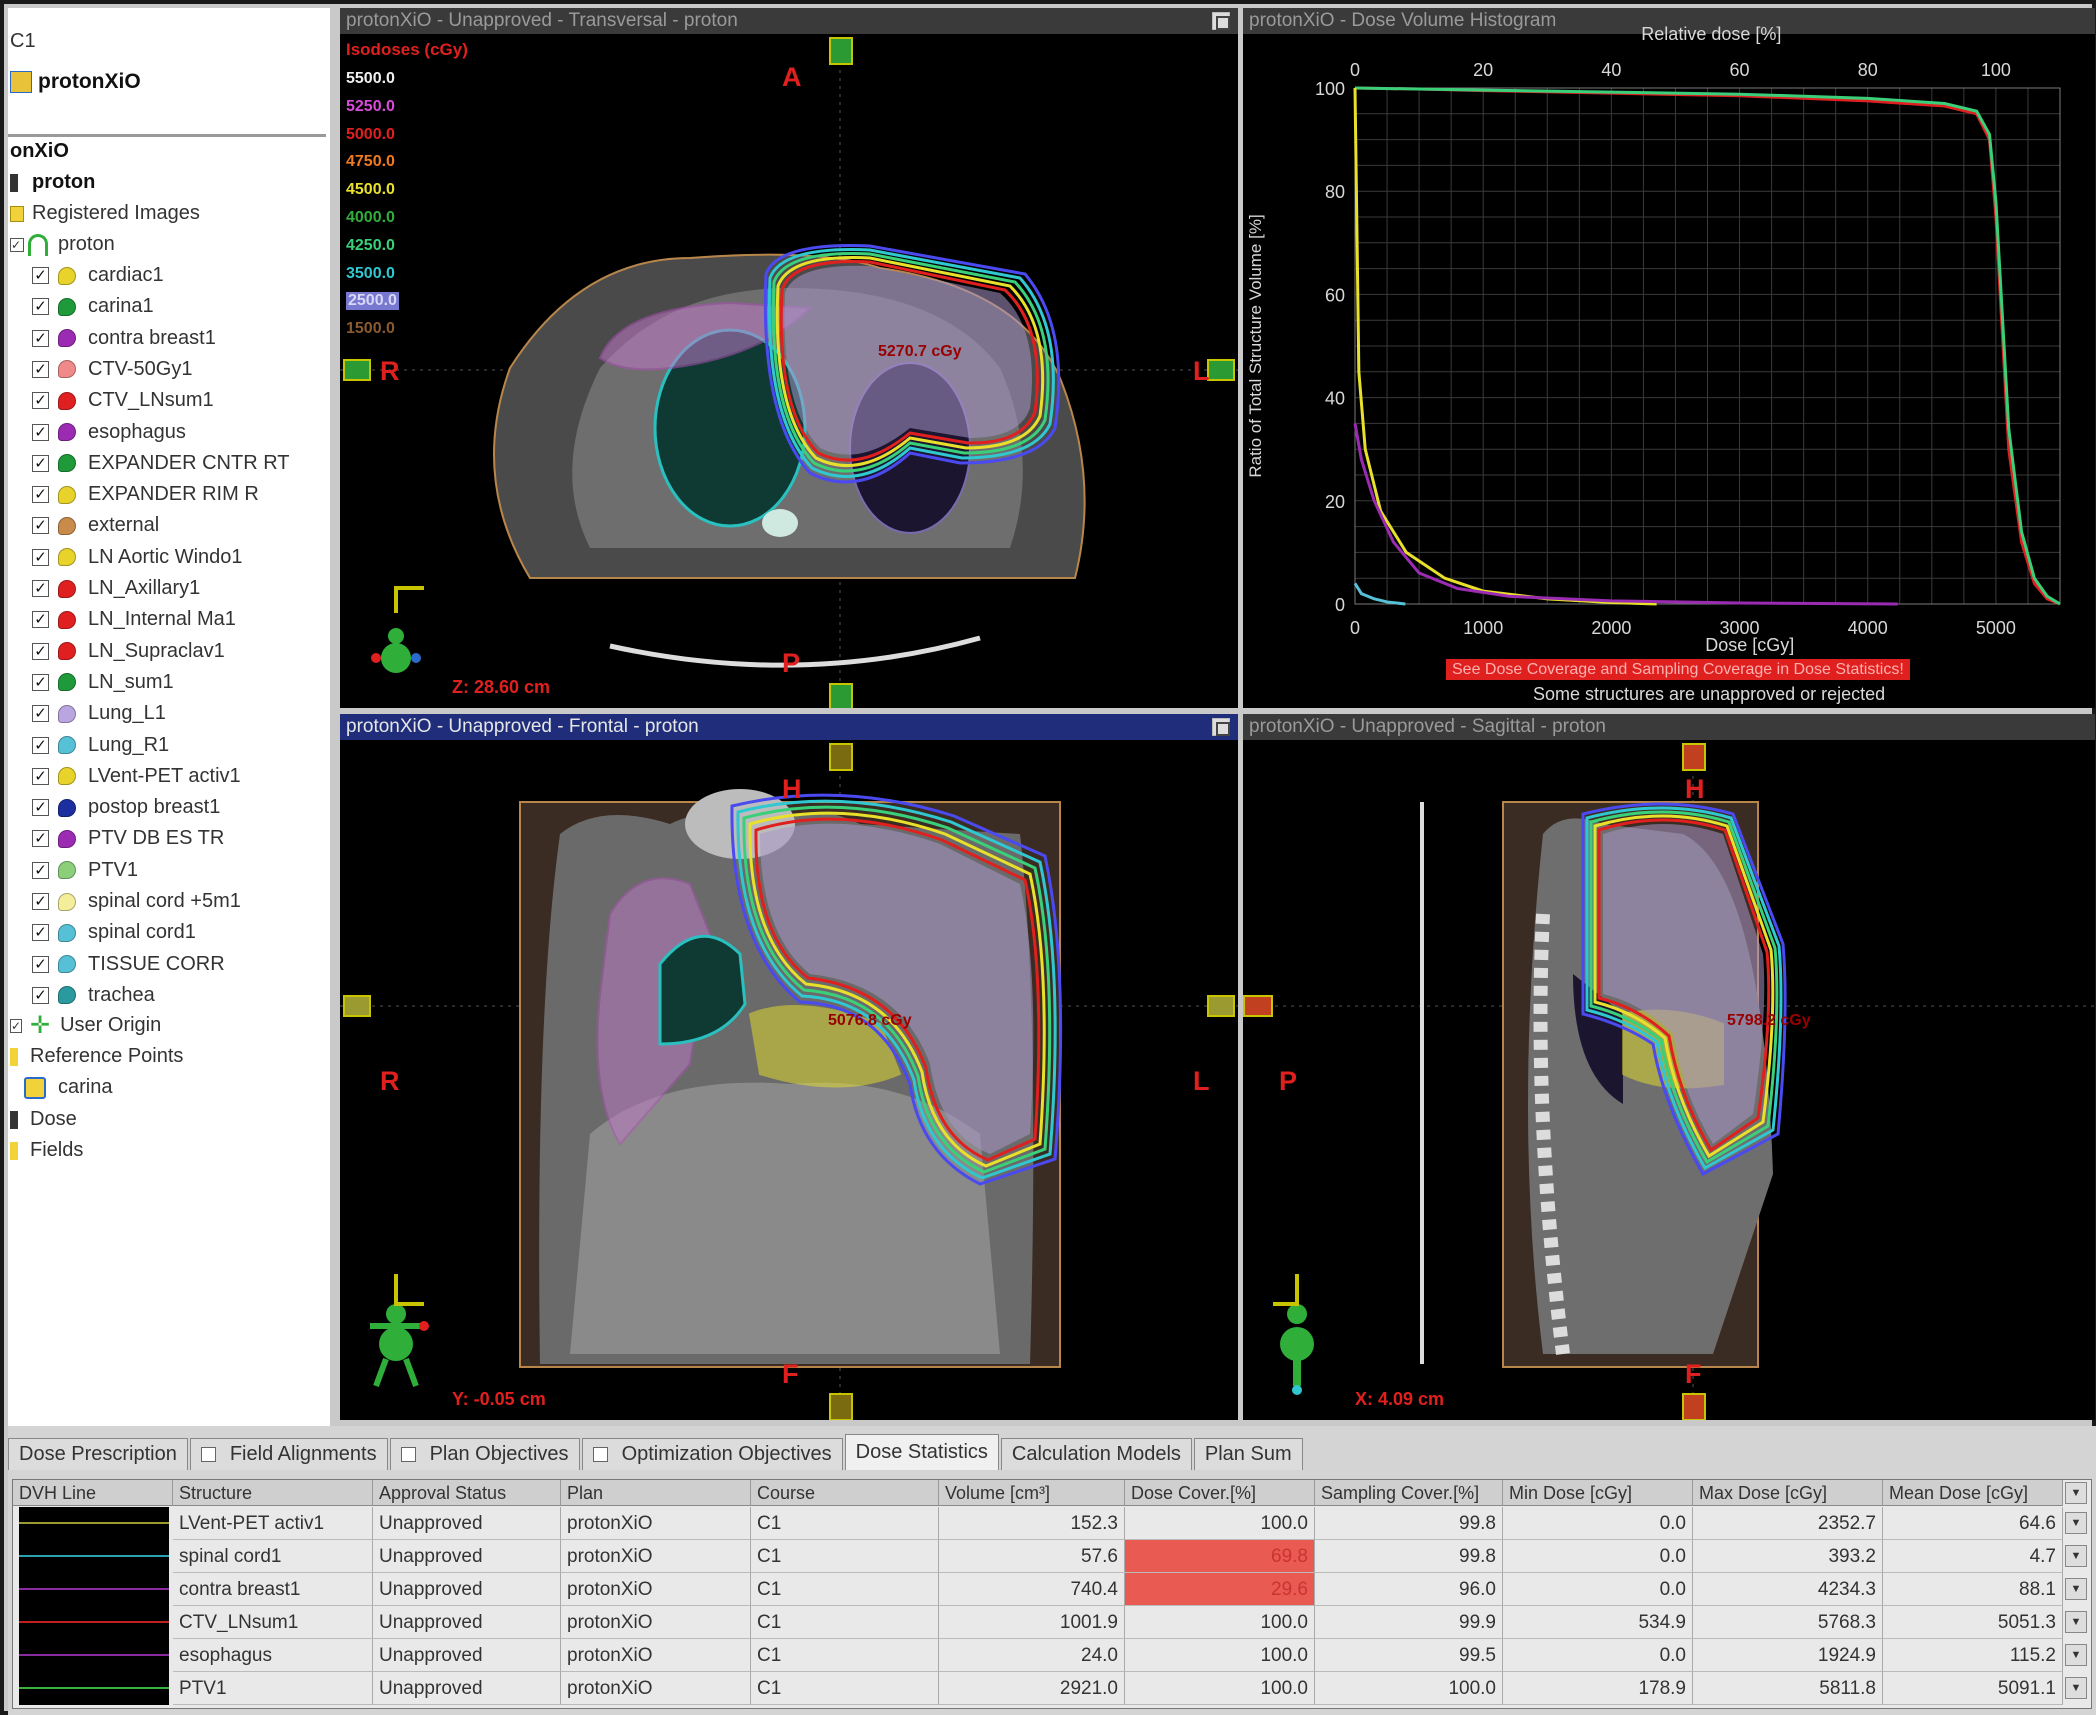 The height and width of the screenshot is (1715, 2096). I want to click on column-header: Volume [cm³], so click(1032, 1493).